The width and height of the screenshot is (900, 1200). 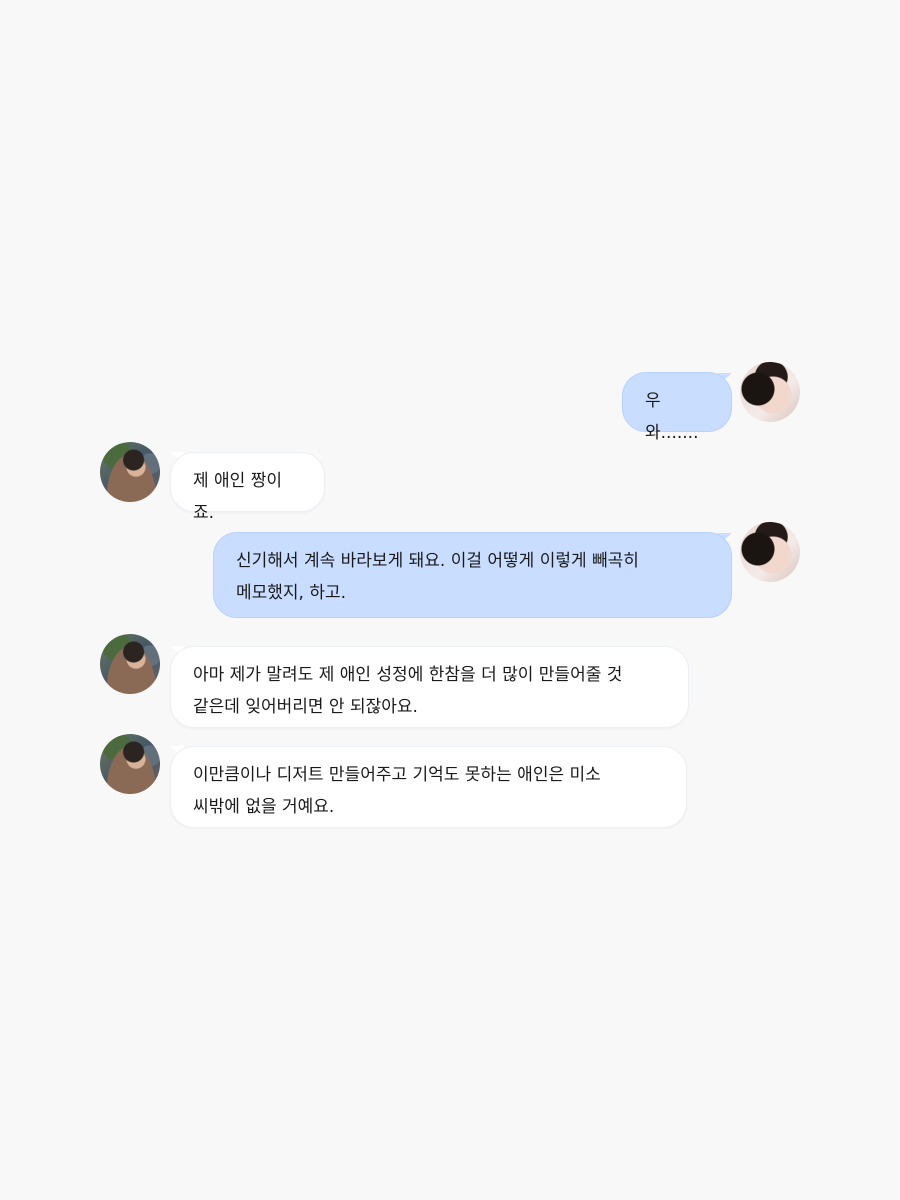 What do you see at coordinates (247, 487) in the screenshot?
I see `message-bubble: 제 애인 짱이죠.` at bounding box center [247, 487].